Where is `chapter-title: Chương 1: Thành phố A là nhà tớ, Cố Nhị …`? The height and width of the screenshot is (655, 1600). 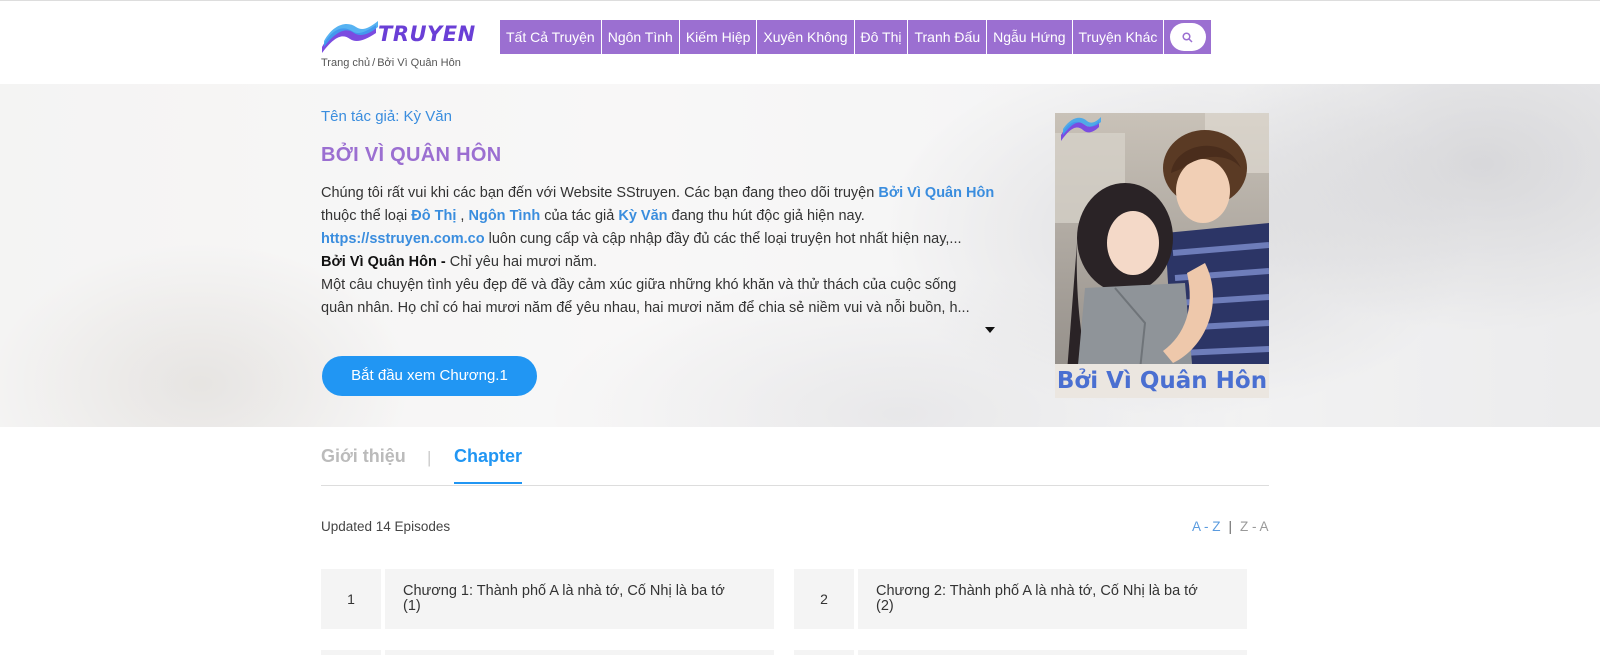
chapter-title: Chương 1: Thành phố A là nhà tớ, Cố Nhị … is located at coordinates (579, 599).